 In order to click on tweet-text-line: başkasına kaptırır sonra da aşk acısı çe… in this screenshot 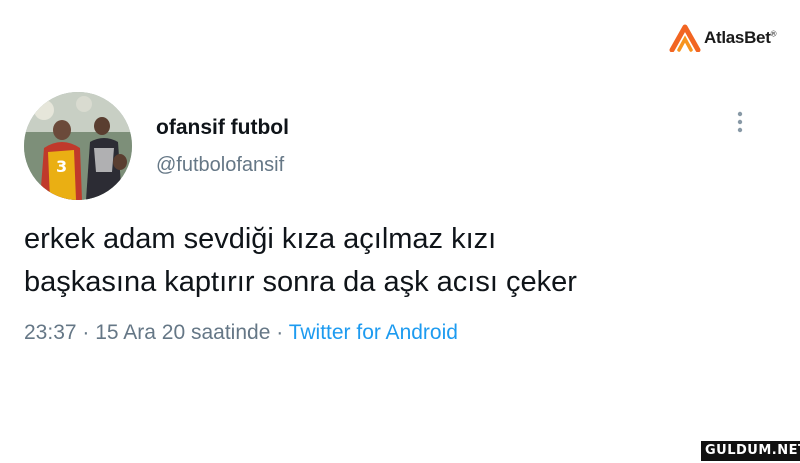, I will do `click(300, 282)`.